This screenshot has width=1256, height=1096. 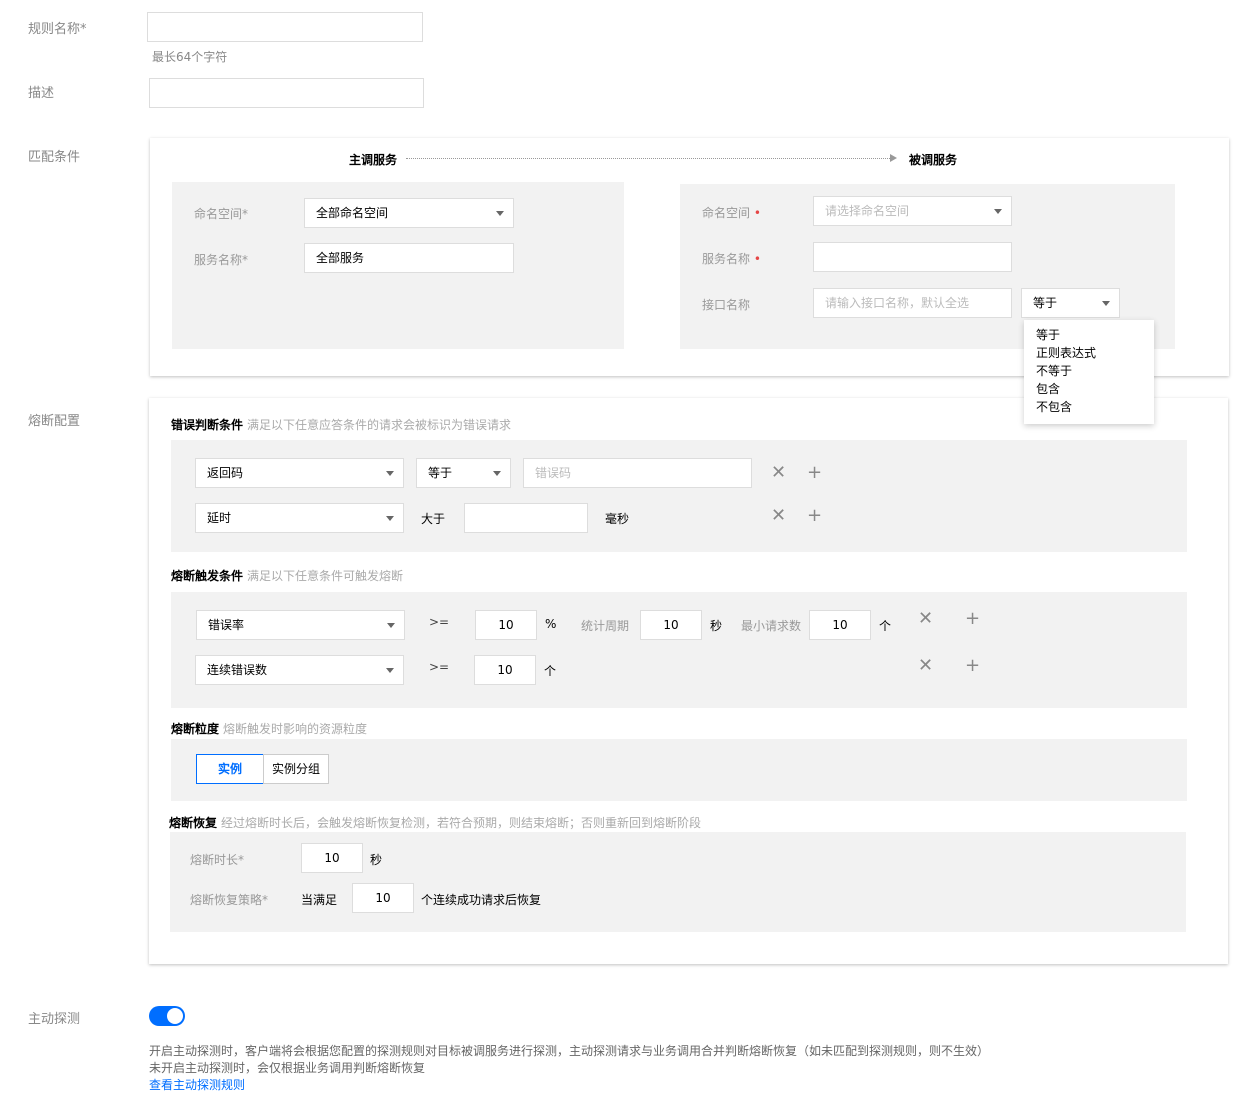 What do you see at coordinates (678, 882) in the screenshot?
I see `recovery-panel: 熔断时长* 10 秒 熔断恢复策略* 当满足 10 个连续成功请求后恢复` at bounding box center [678, 882].